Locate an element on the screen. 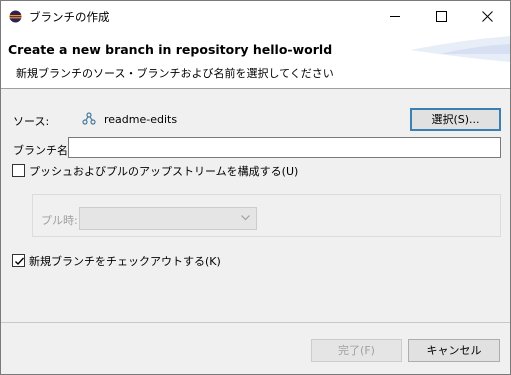 Image resolution: width=511 pixels, height=375 pixels. eclipse-icon is located at coordinates (15, 16).